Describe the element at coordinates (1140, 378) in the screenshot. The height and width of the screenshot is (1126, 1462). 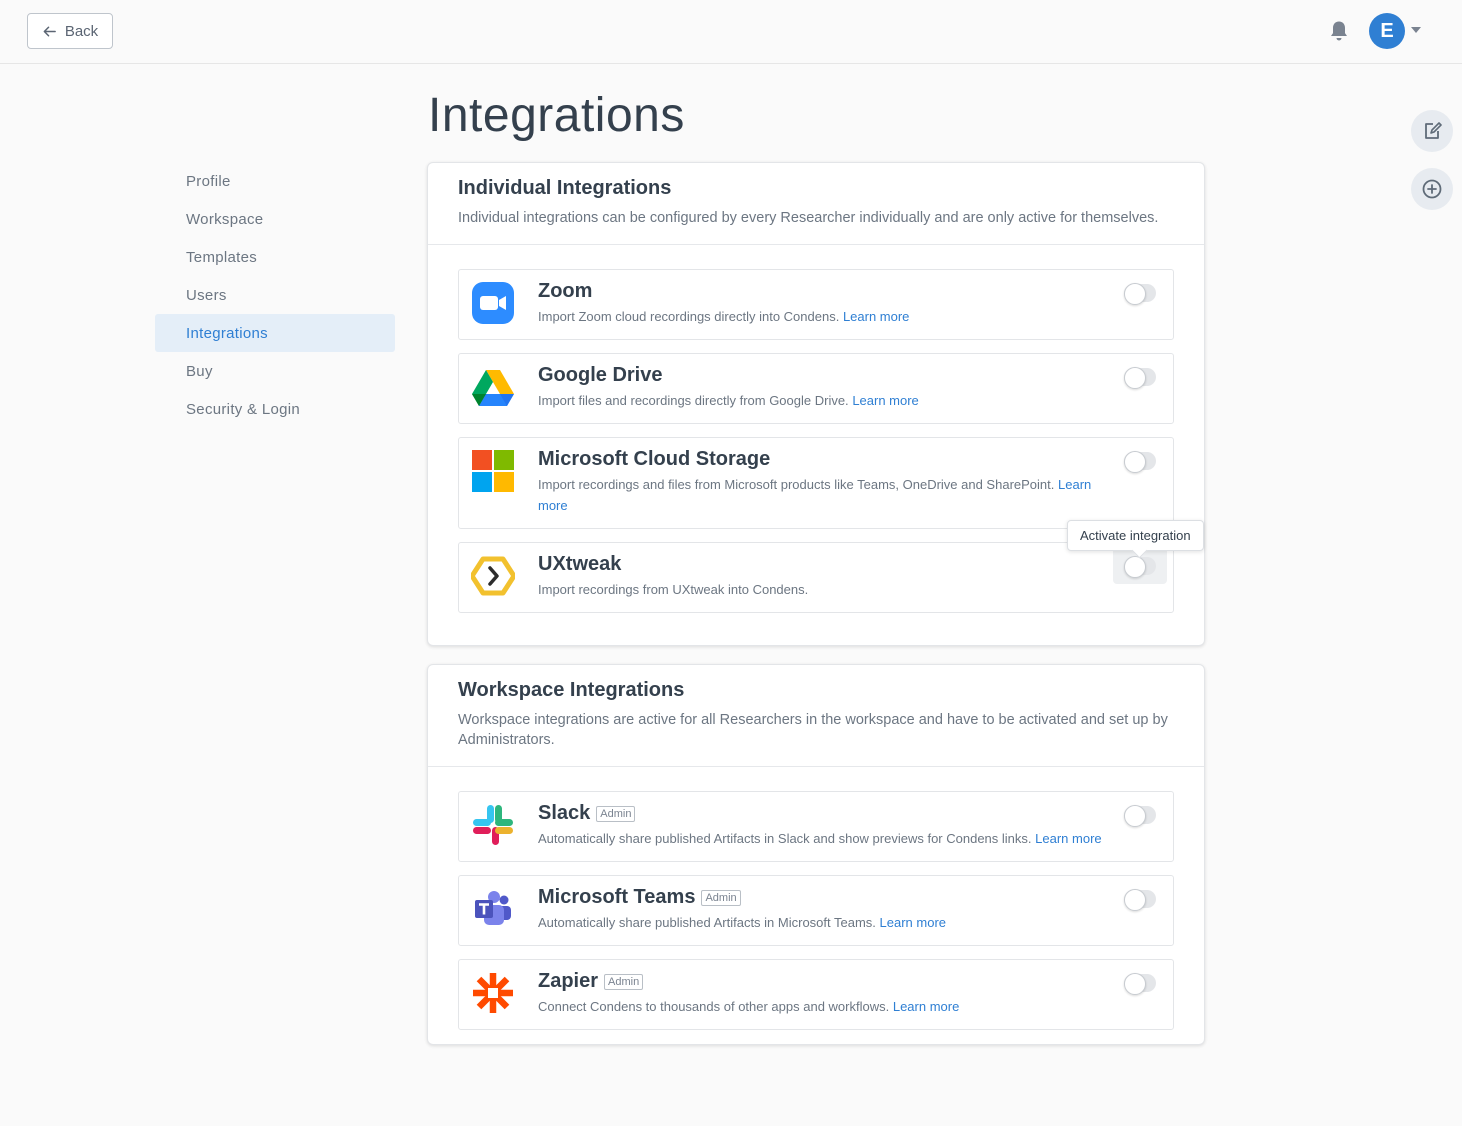
I see `google-drive-toggle` at that location.